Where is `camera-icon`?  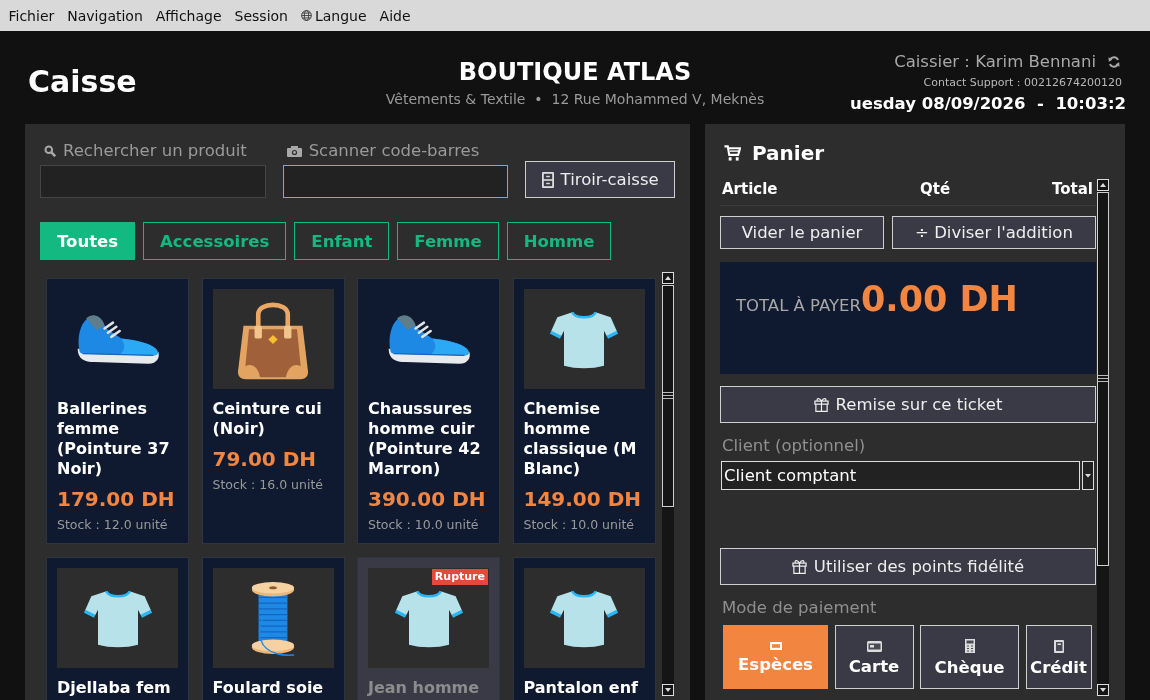
camera-icon is located at coordinates (294, 151).